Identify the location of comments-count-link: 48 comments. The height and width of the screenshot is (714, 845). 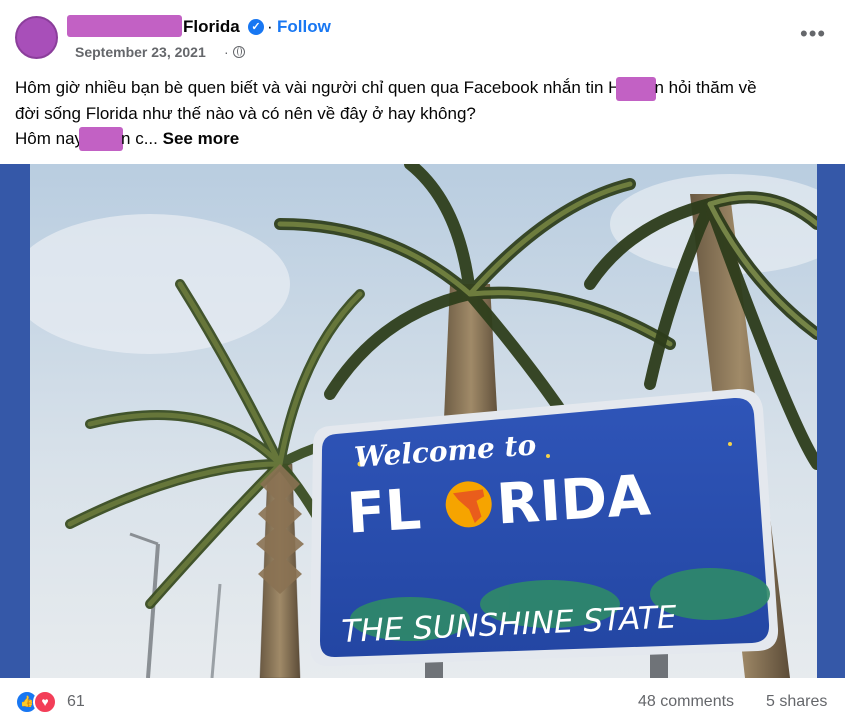
(686, 702).